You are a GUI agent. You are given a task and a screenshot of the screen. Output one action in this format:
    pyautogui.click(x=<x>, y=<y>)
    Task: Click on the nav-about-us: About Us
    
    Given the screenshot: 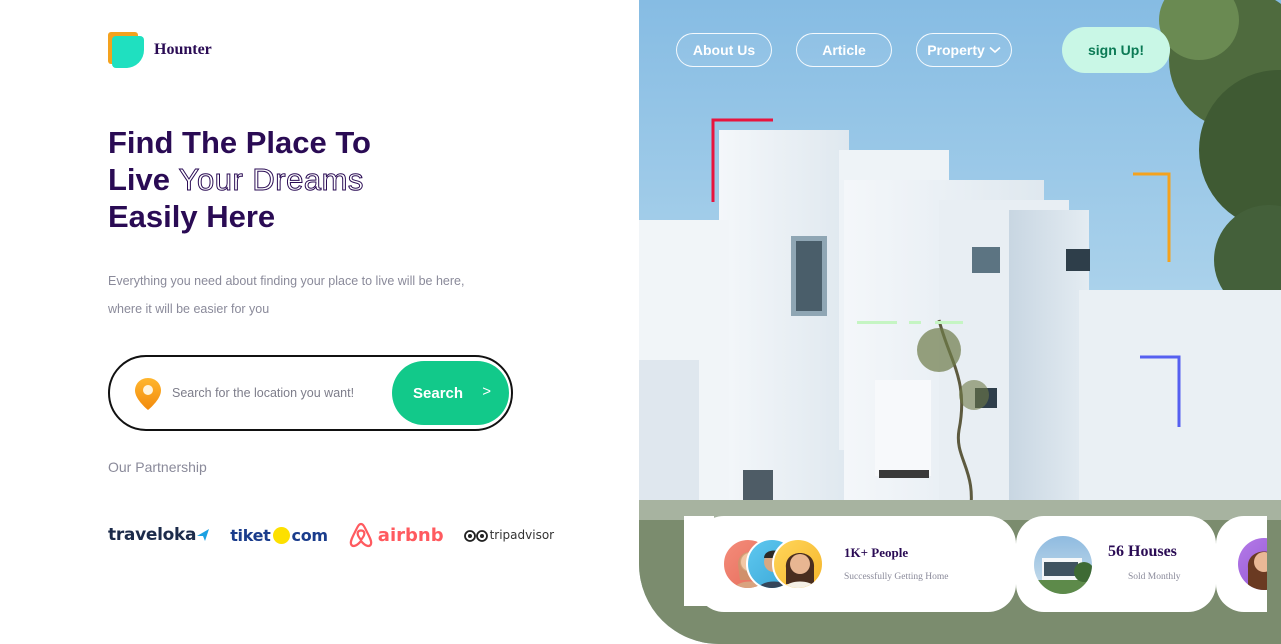 What is the action you would take?
    pyautogui.click(x=724, y=50)
    